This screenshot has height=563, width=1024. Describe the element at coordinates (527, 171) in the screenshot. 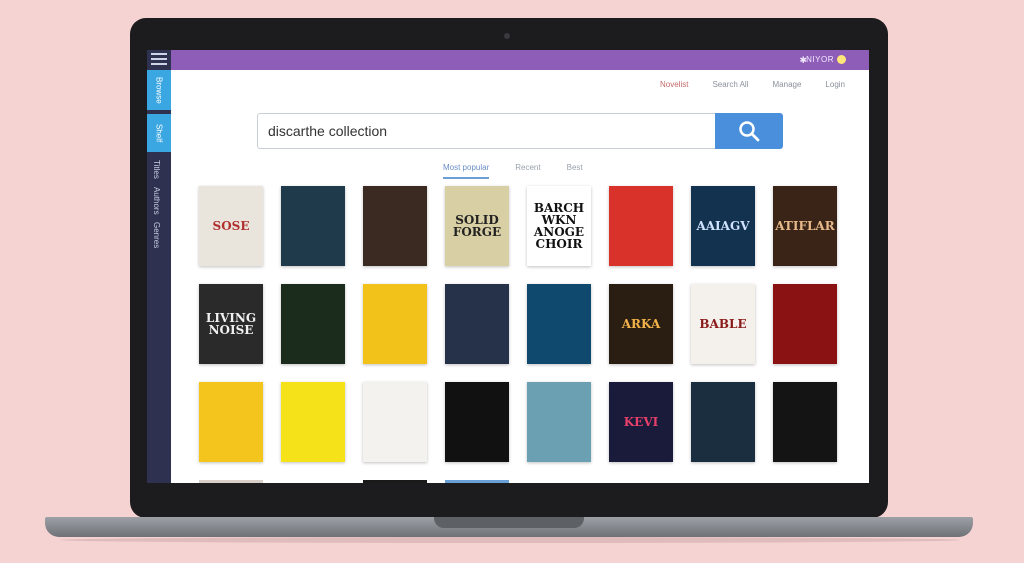

I see `tab-recent: Recent` at that location.